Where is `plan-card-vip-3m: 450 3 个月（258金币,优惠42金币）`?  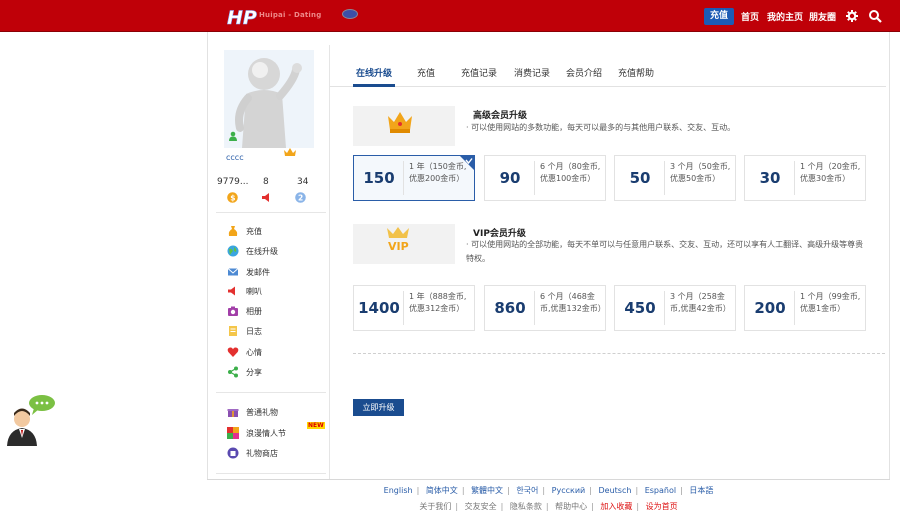 plan-card-vip-3m: 450 3 个月（258金币,优惠42金币） is located at coordinates (675, 308).